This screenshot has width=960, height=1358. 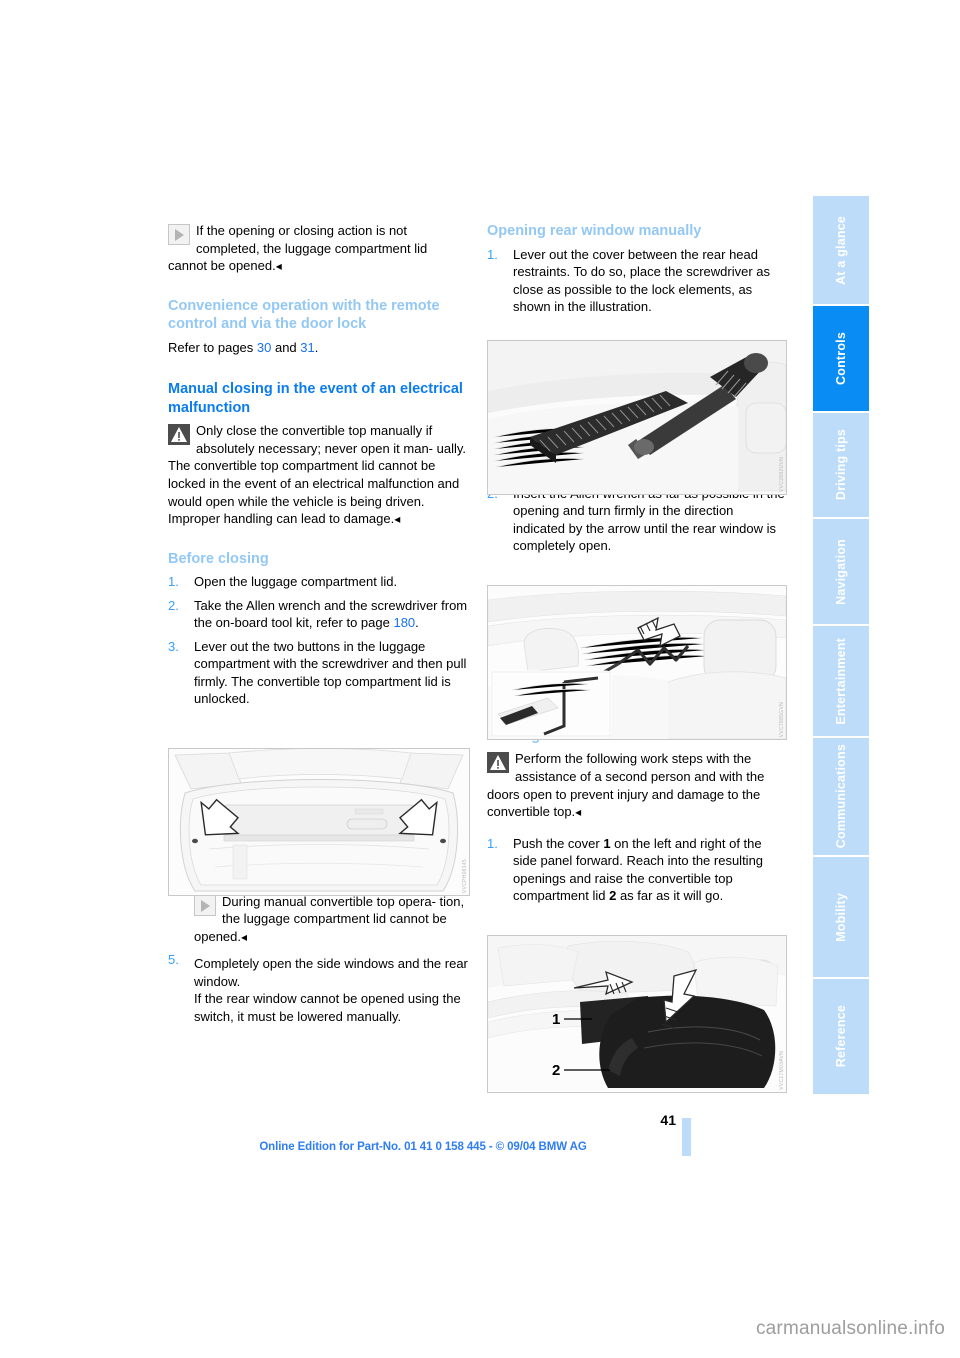 I want to click on warning-text-line2: assistance of a second person and with, so click(x=629, y=777).